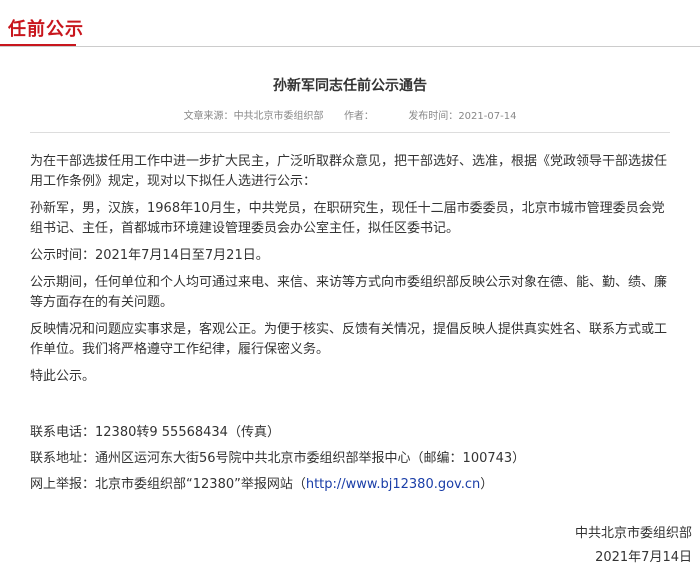 The image size is (700, 572). What do you see at coordinates (350, 86) in the screenshot?
I see `article-title: 孙新军同志任前公示通告` at bounding box center [350, 86].